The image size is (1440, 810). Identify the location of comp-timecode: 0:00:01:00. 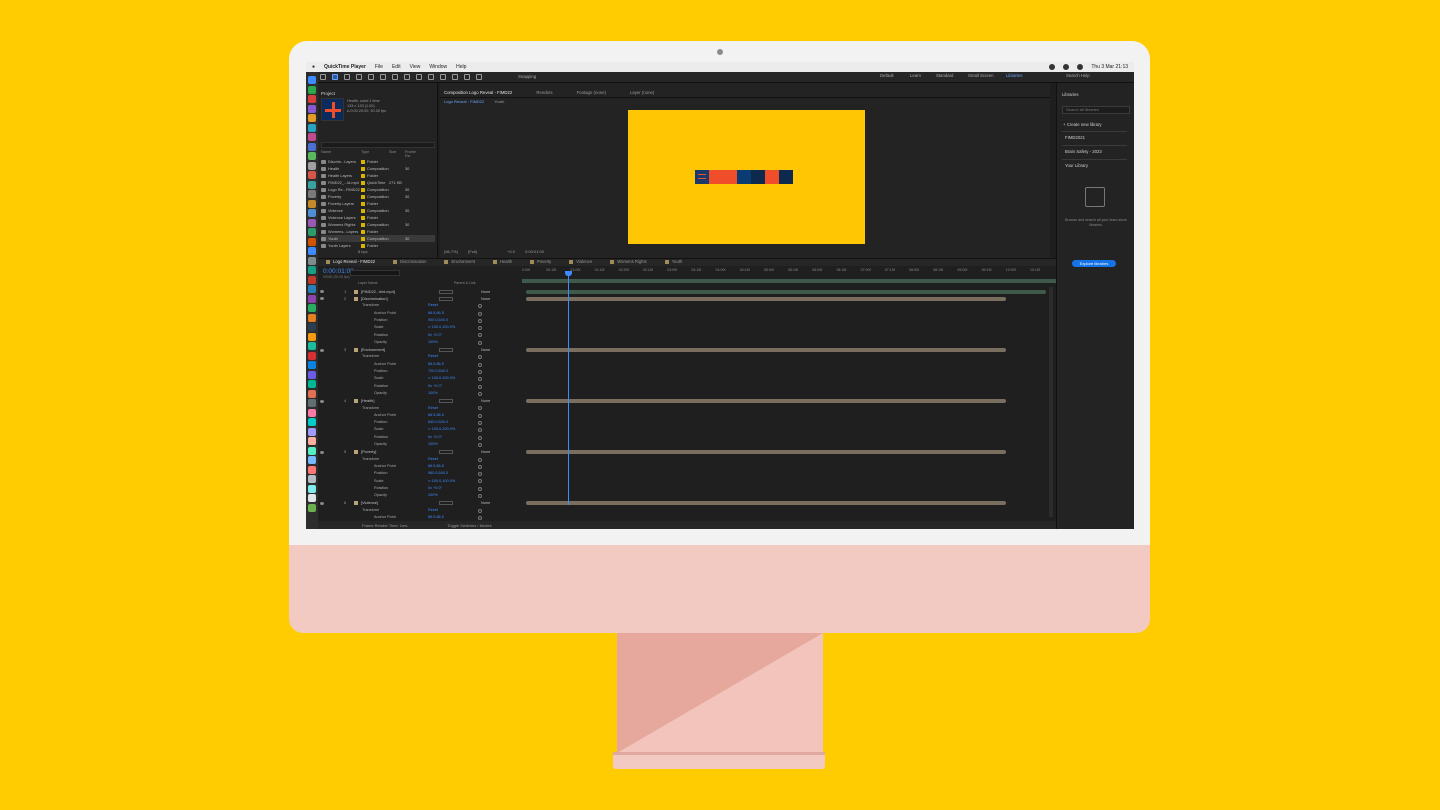
(534, 251).